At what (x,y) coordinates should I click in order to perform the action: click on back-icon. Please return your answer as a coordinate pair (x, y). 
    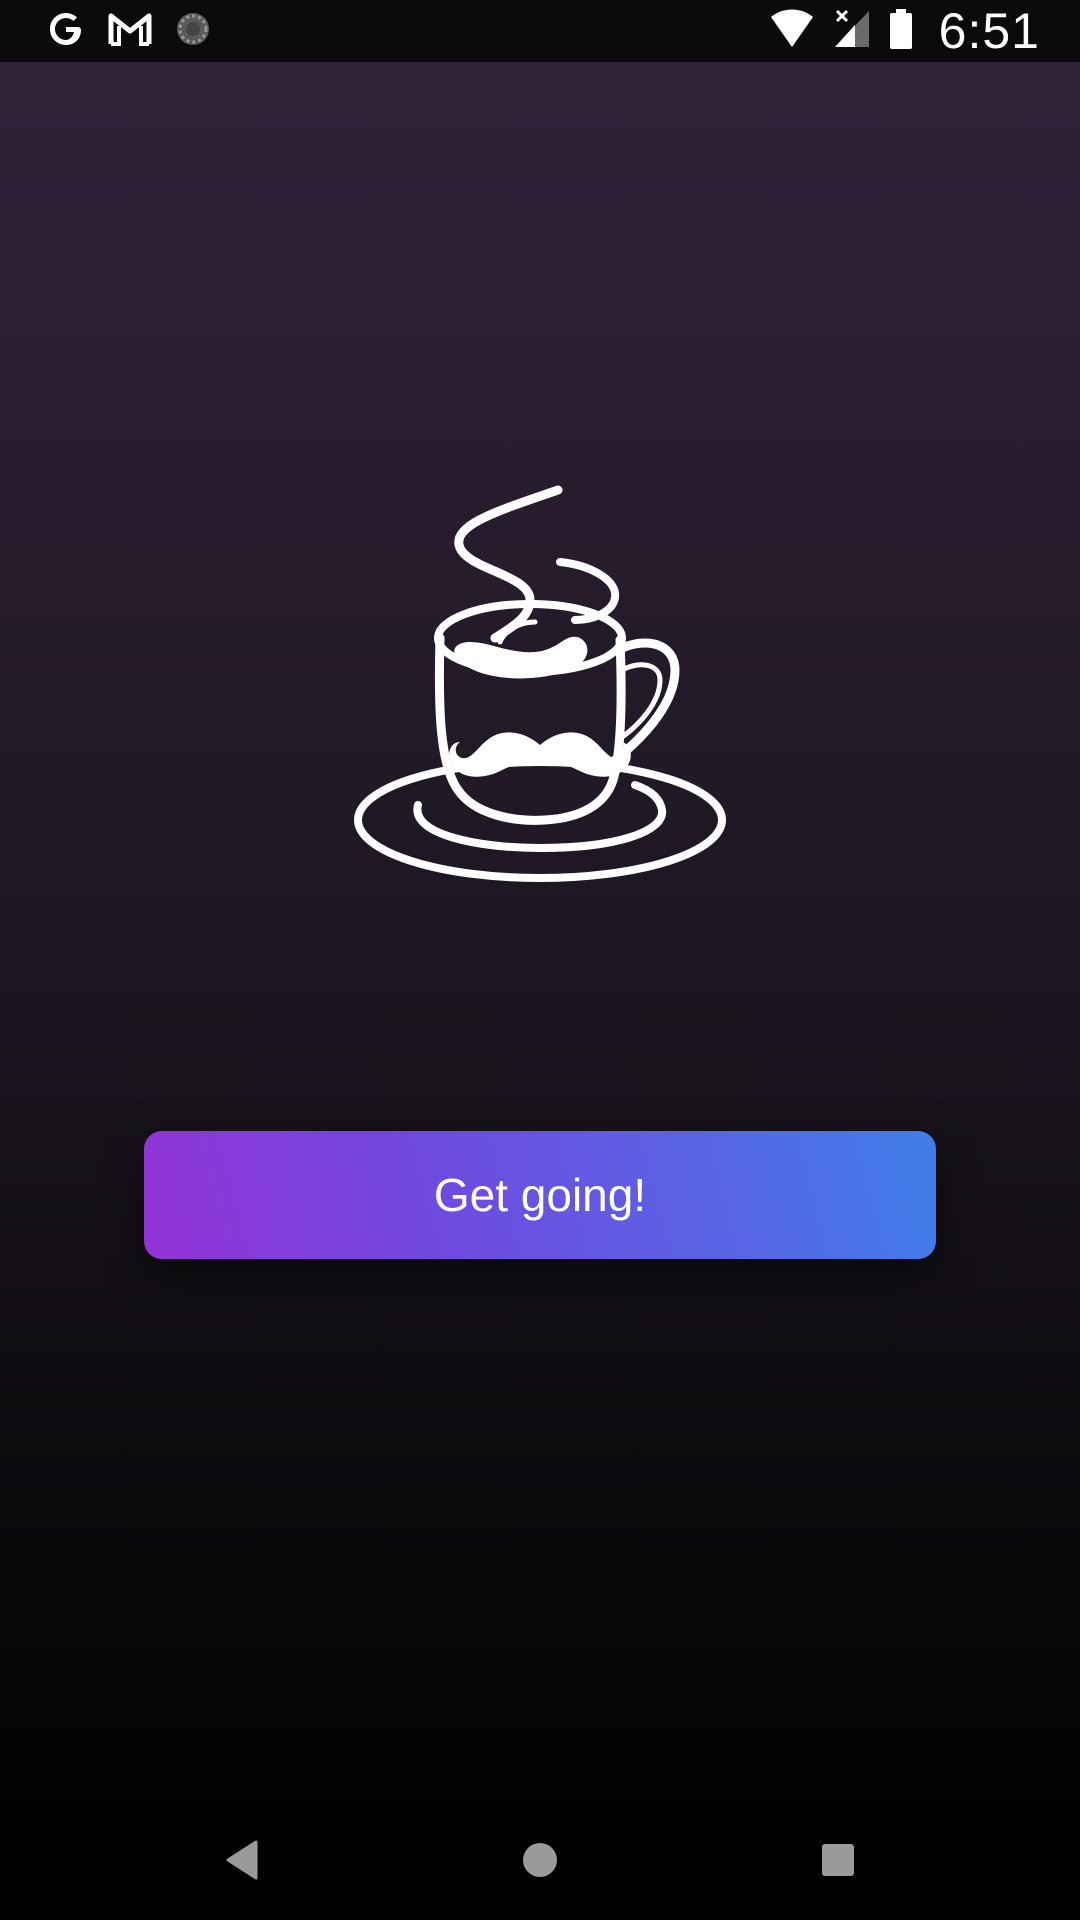
    Looking at the image, I should click on (242, 1860).